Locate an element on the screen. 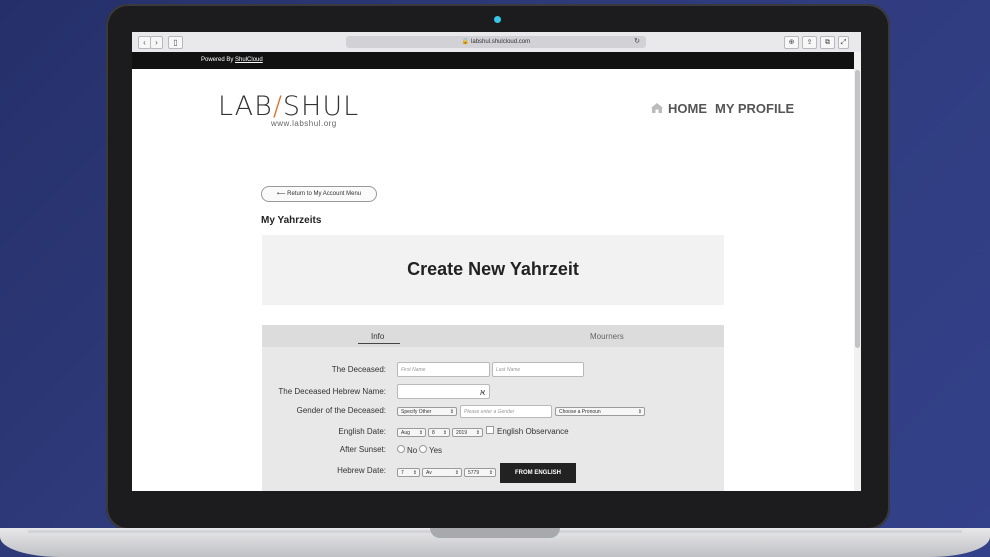  hebrew-year-select: 5779 ⇕ is located at coordinates (480, 472).